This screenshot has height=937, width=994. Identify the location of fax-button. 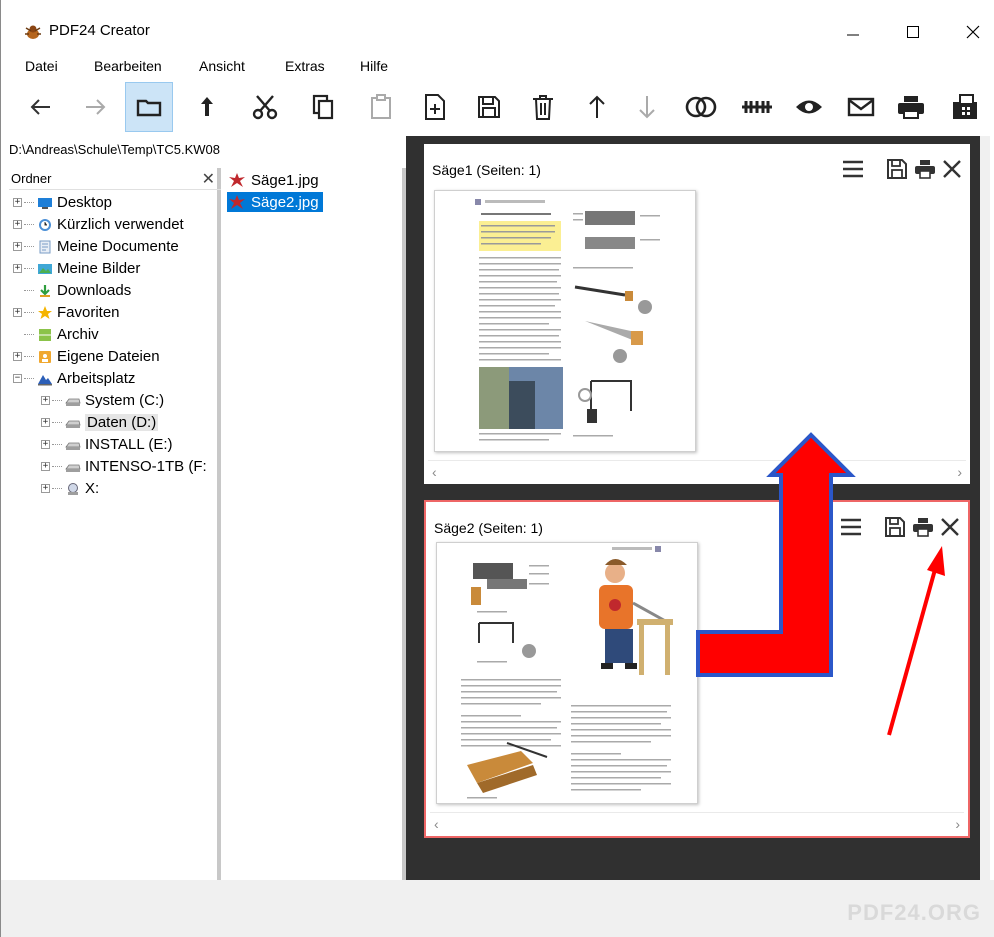
(965, 107).